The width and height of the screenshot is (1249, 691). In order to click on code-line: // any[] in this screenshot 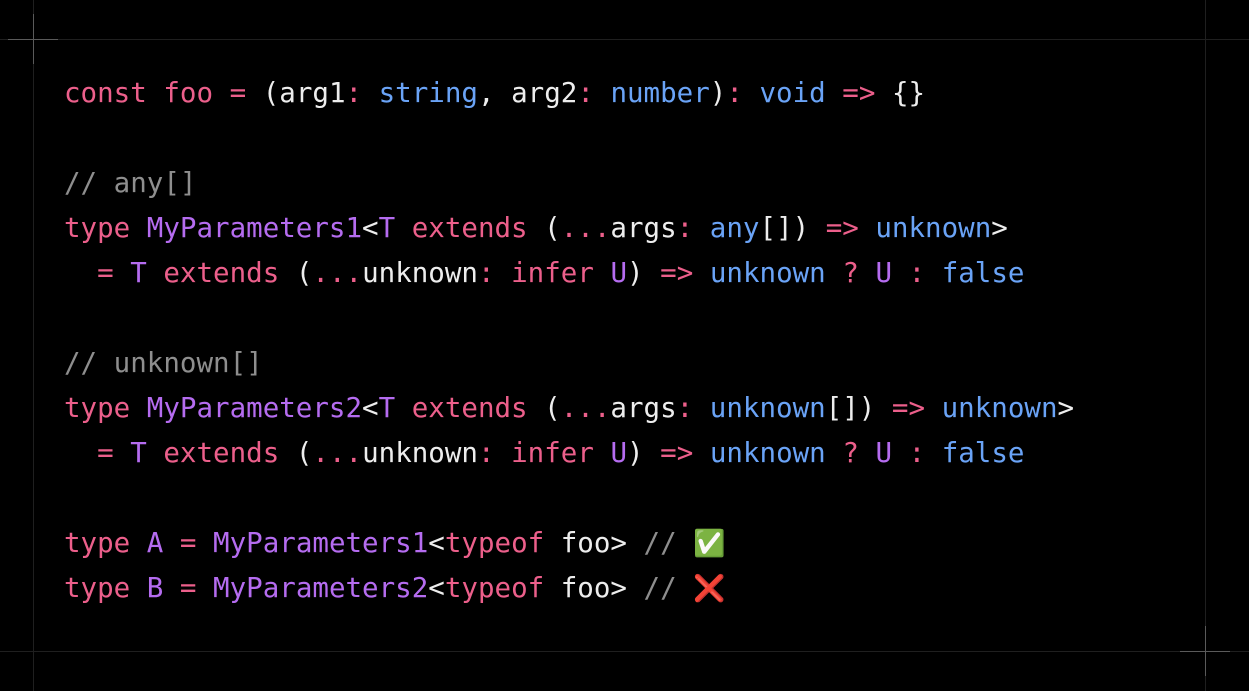, I will do `click(569, 183)`.